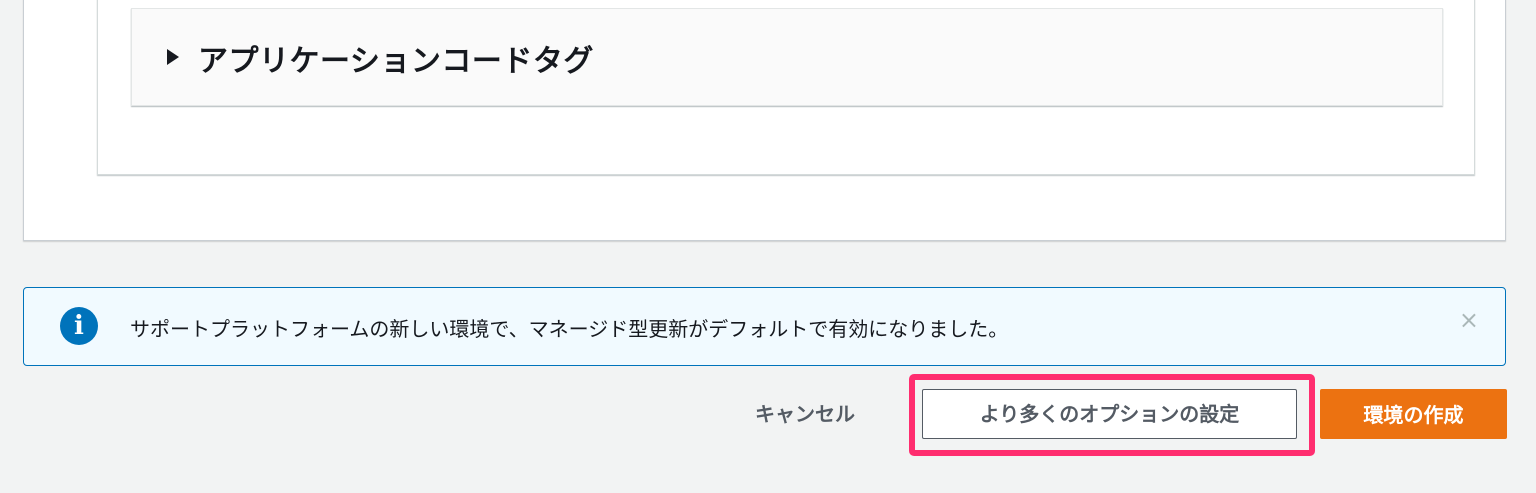  What do you see at coordinates (396, 58) in the screenshot?
I see `expandable-section-title: アプリケーションコードタグ` at bounding box center [396, 58].